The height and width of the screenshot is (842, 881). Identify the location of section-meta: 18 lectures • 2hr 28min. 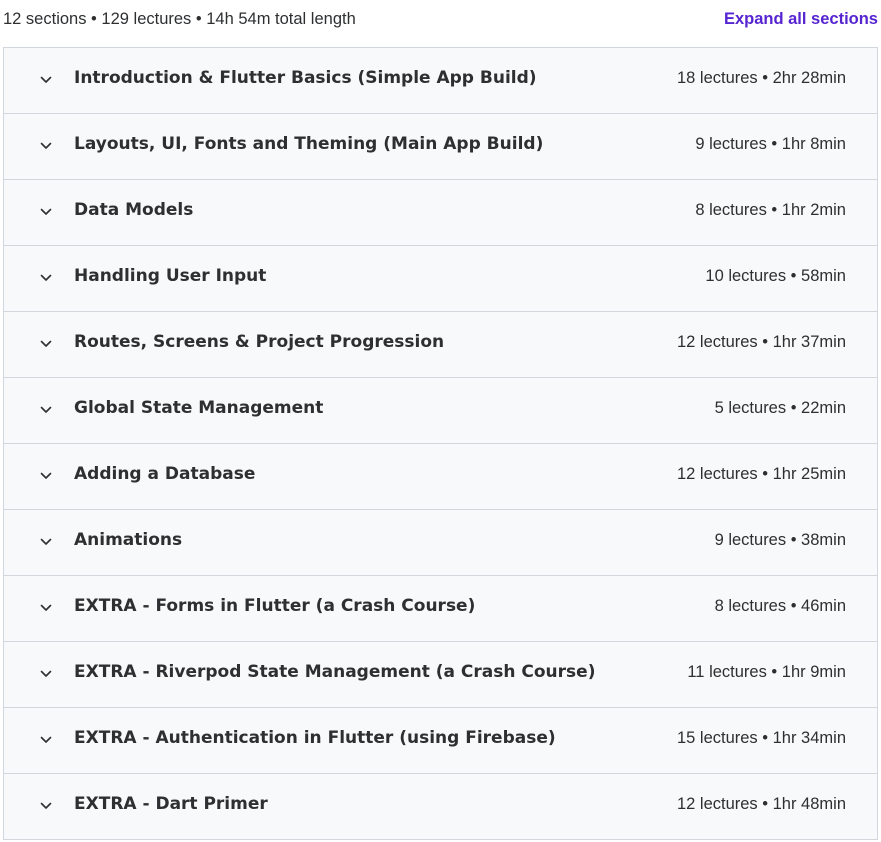
(761, 78).